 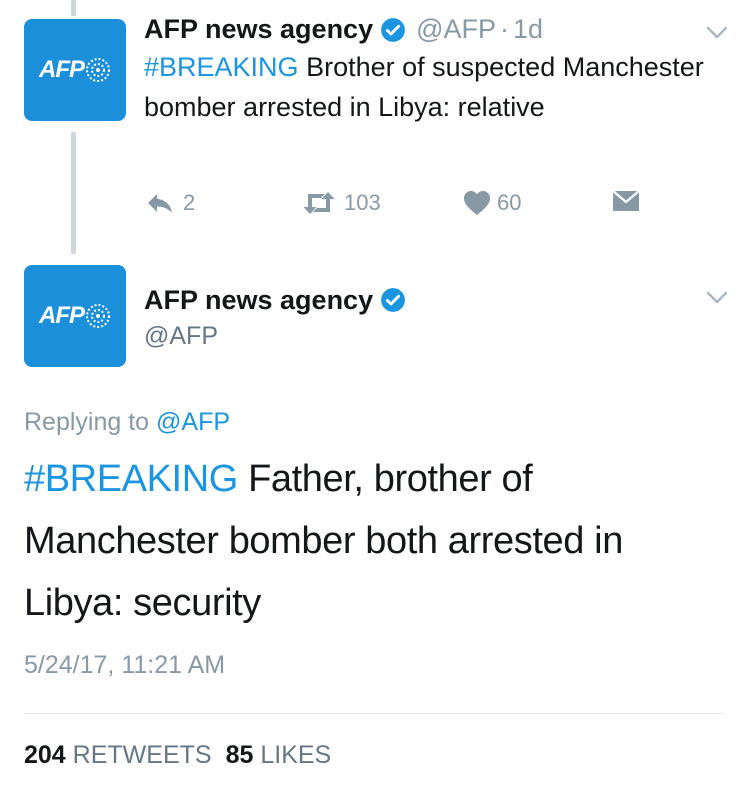 I want to click on tweet-header: AFP news agency, so click(x=275, y=300).